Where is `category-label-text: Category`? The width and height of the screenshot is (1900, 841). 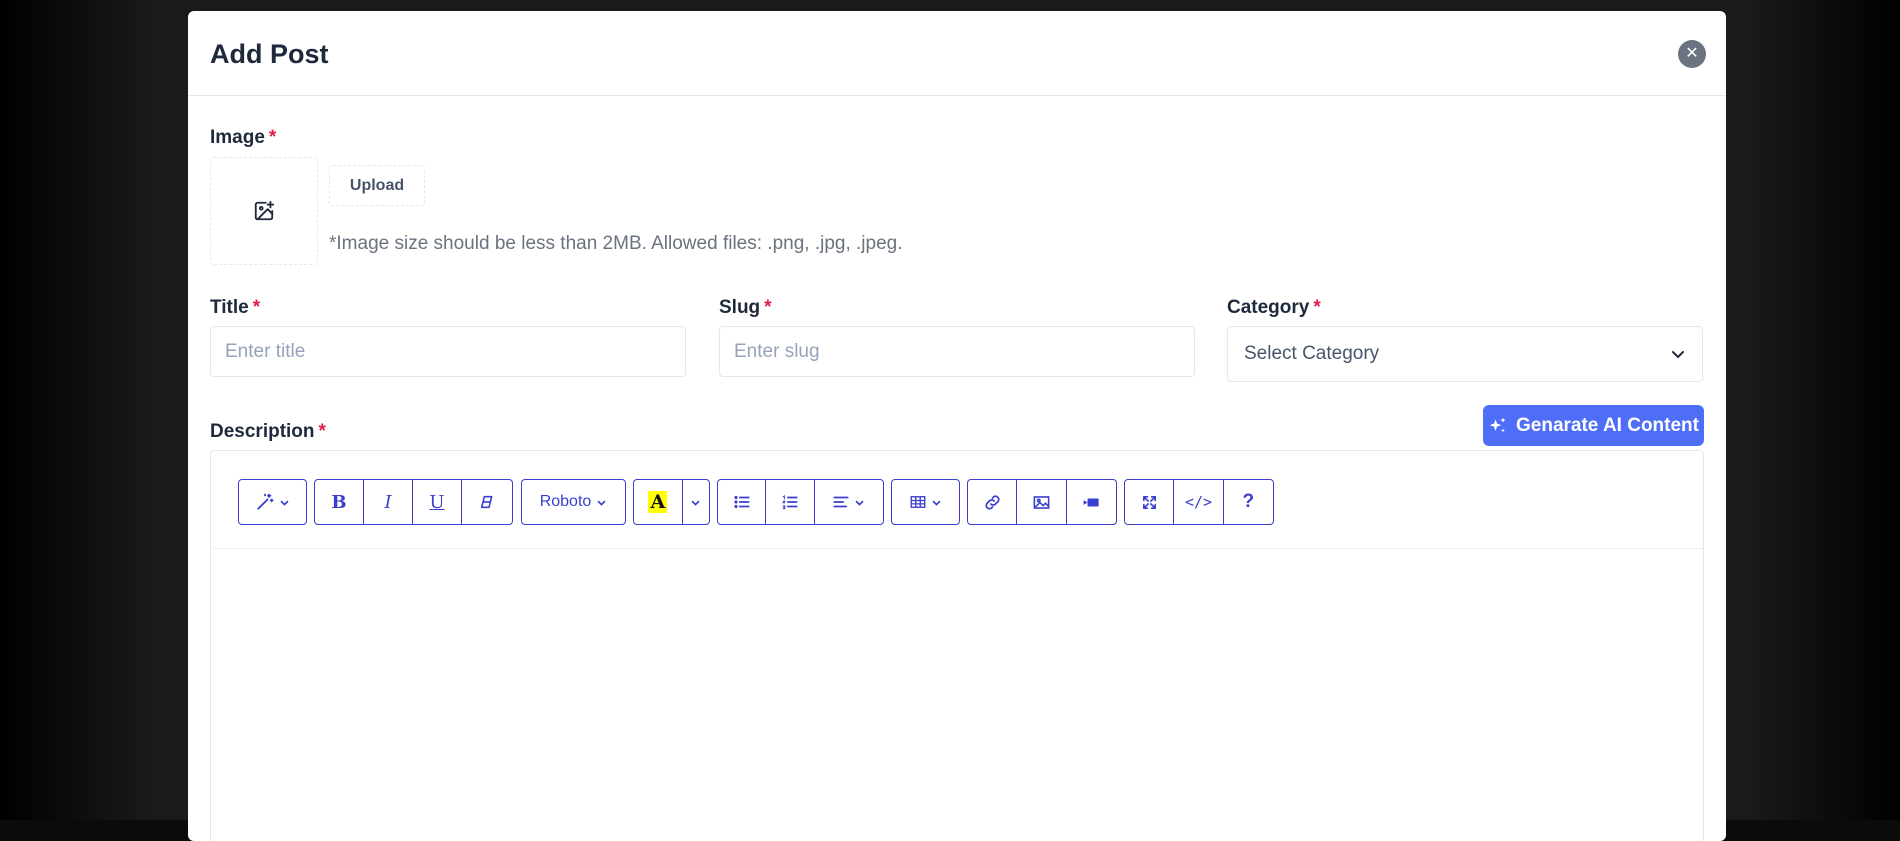 category-label-text: Category is located at coordinates (1268, 307).